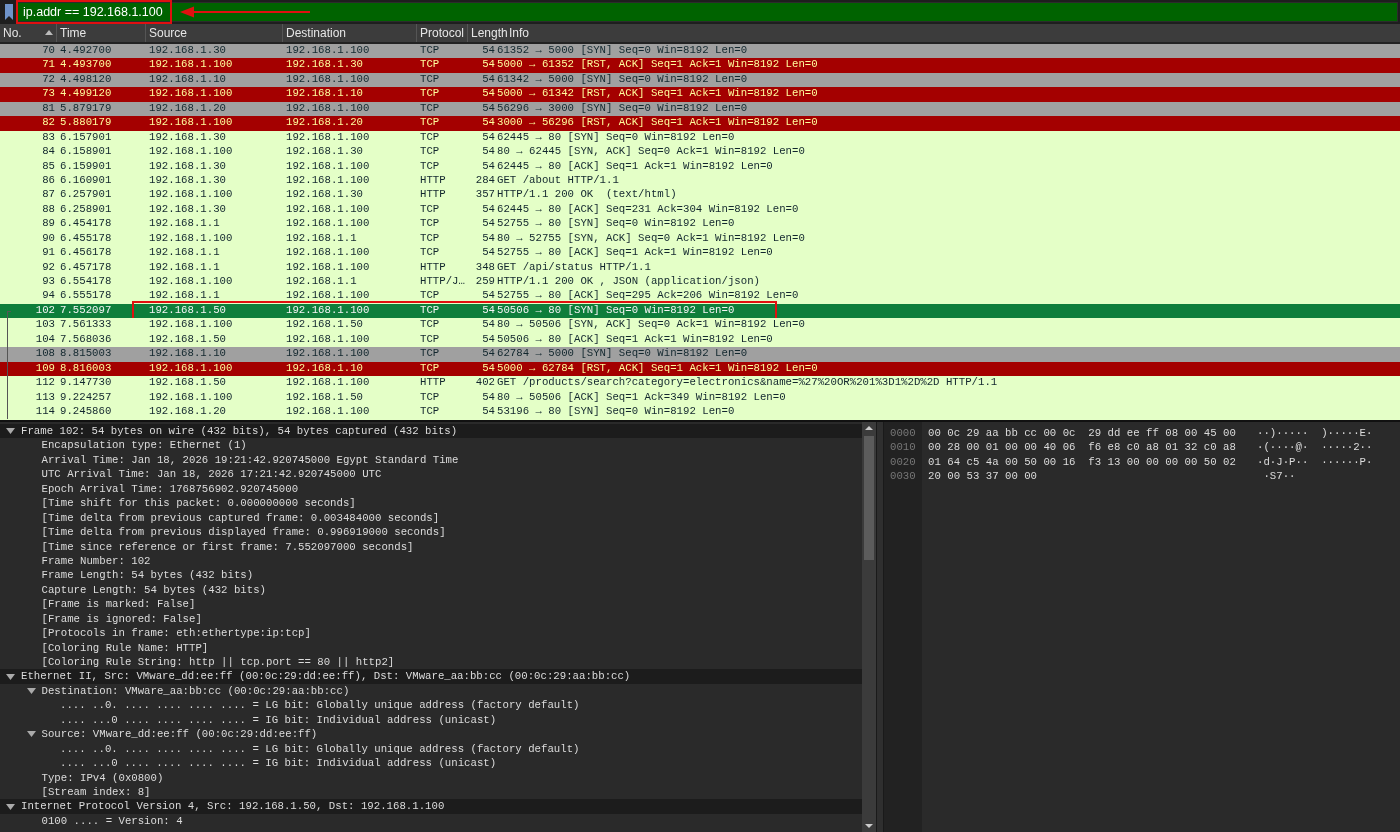 This screenshot has height=832, width=1400. What do you see at coordinates (431, 619) in the screenshot?
I see `tree-item: [Frame is ignored: False]` at bounding box center [431, 619].